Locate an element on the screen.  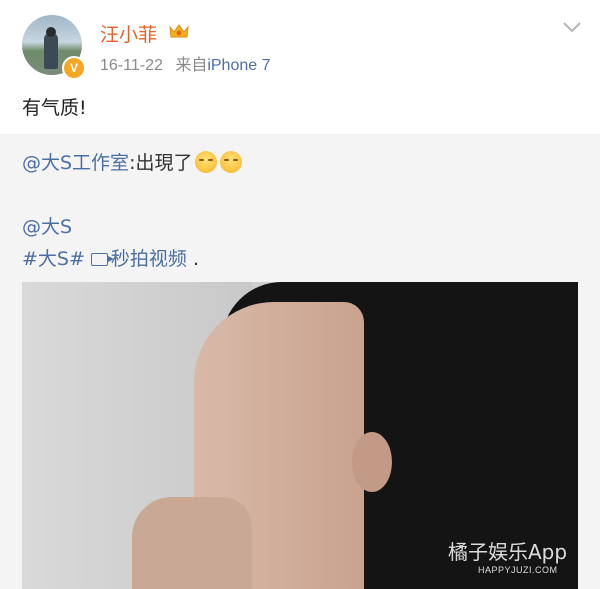
avatar-person is located at coordinates (51, 51).